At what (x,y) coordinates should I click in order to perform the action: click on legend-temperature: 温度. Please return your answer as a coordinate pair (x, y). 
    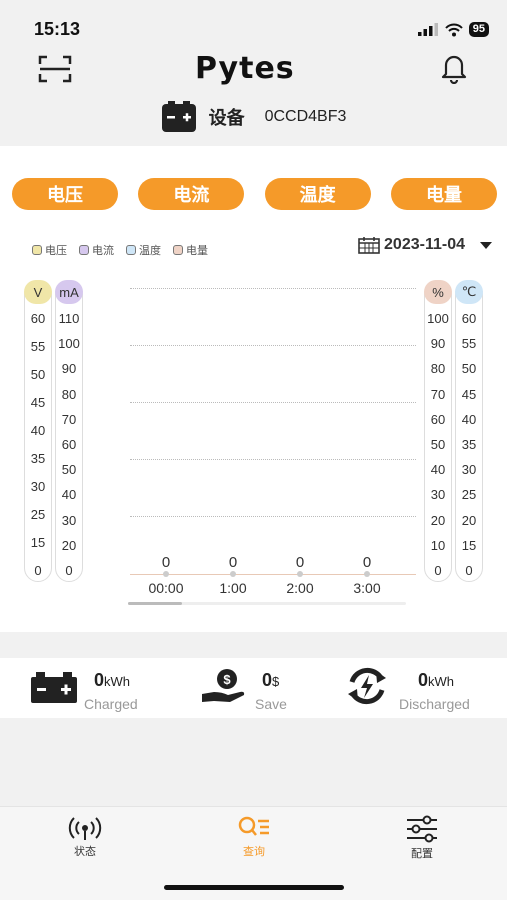
    Looking at the image, I should click on (143, 250).